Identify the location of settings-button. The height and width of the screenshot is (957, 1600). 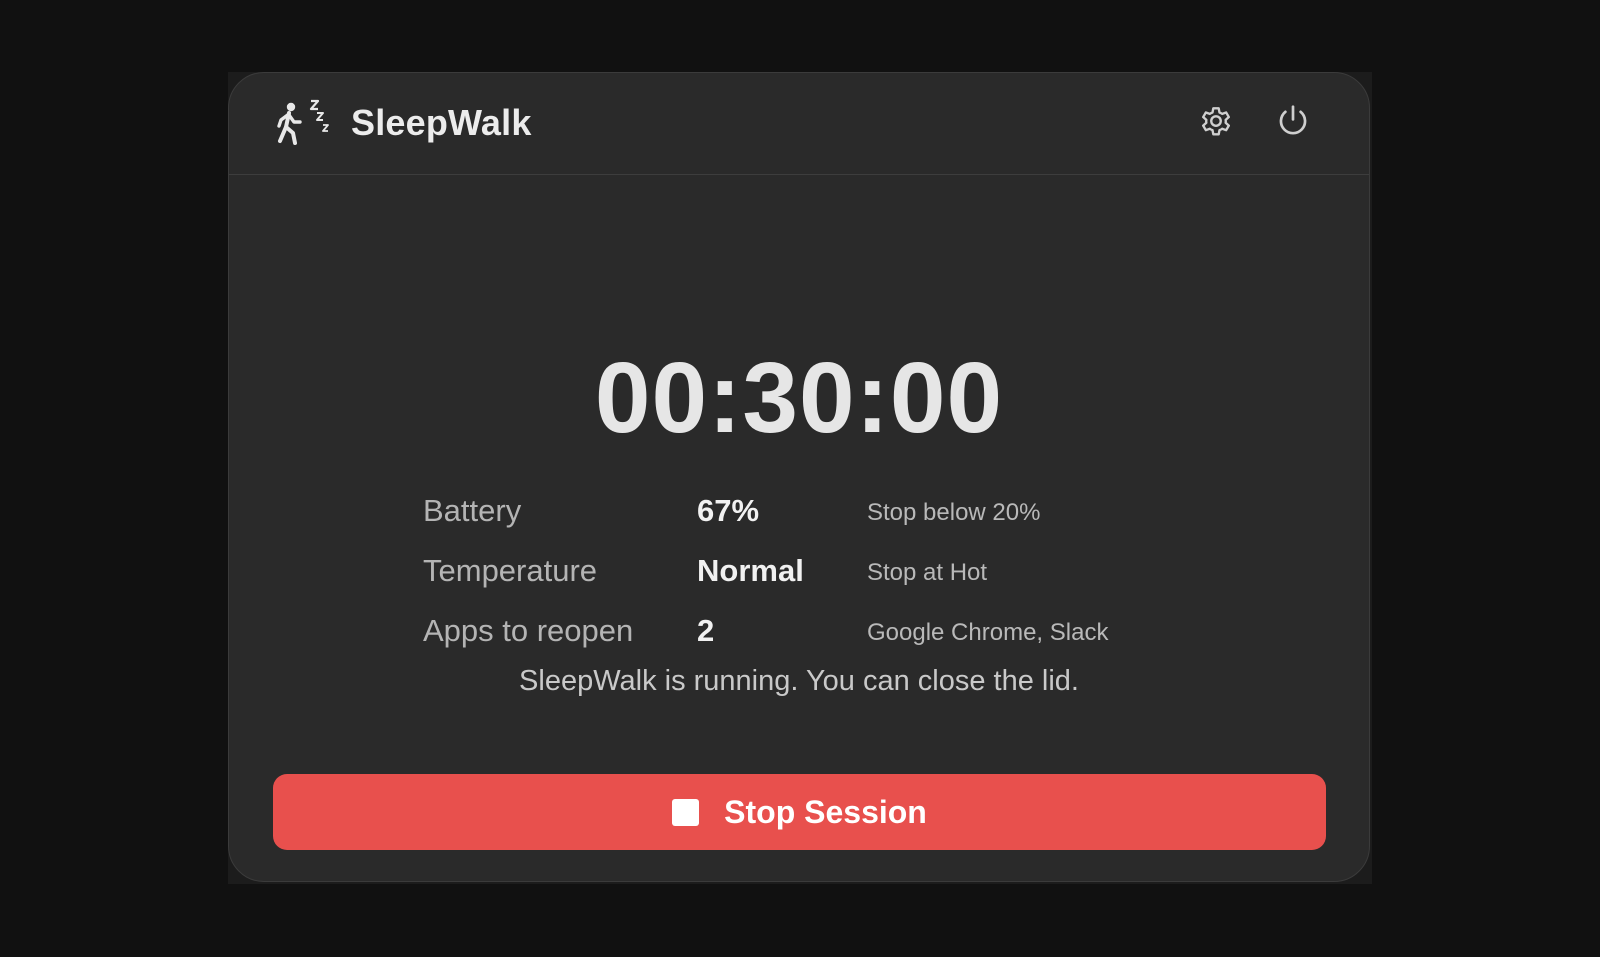
(1216, 123).